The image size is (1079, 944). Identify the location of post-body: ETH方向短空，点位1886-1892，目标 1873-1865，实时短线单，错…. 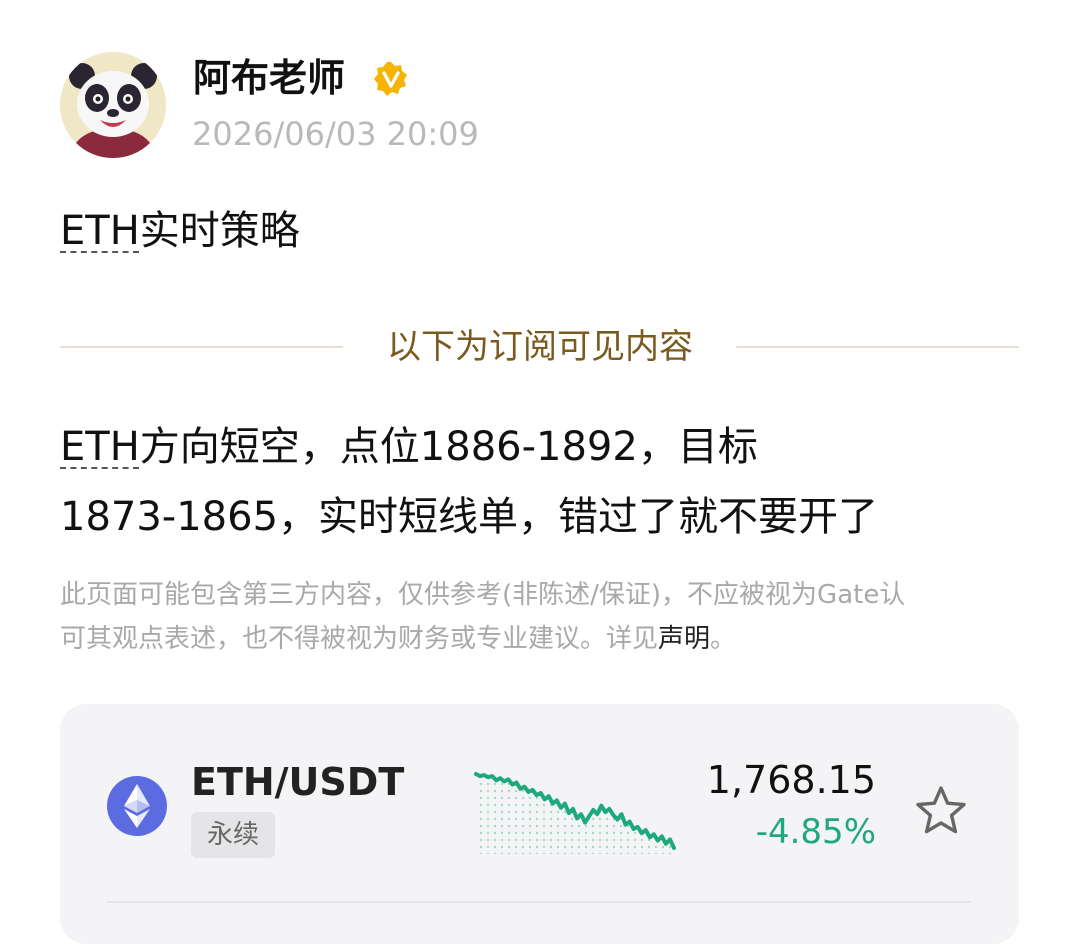
(540, 482).